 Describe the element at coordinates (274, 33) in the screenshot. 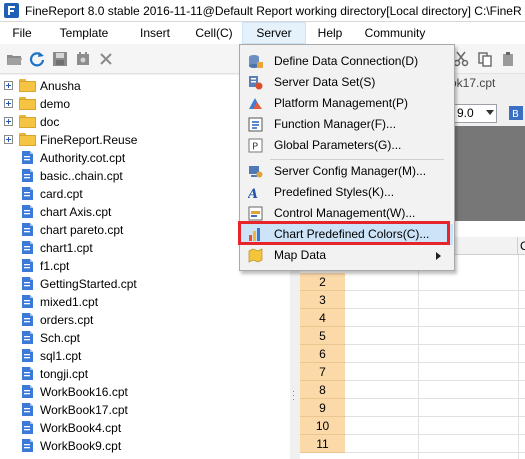

I see `menu-server: Server` at that location.